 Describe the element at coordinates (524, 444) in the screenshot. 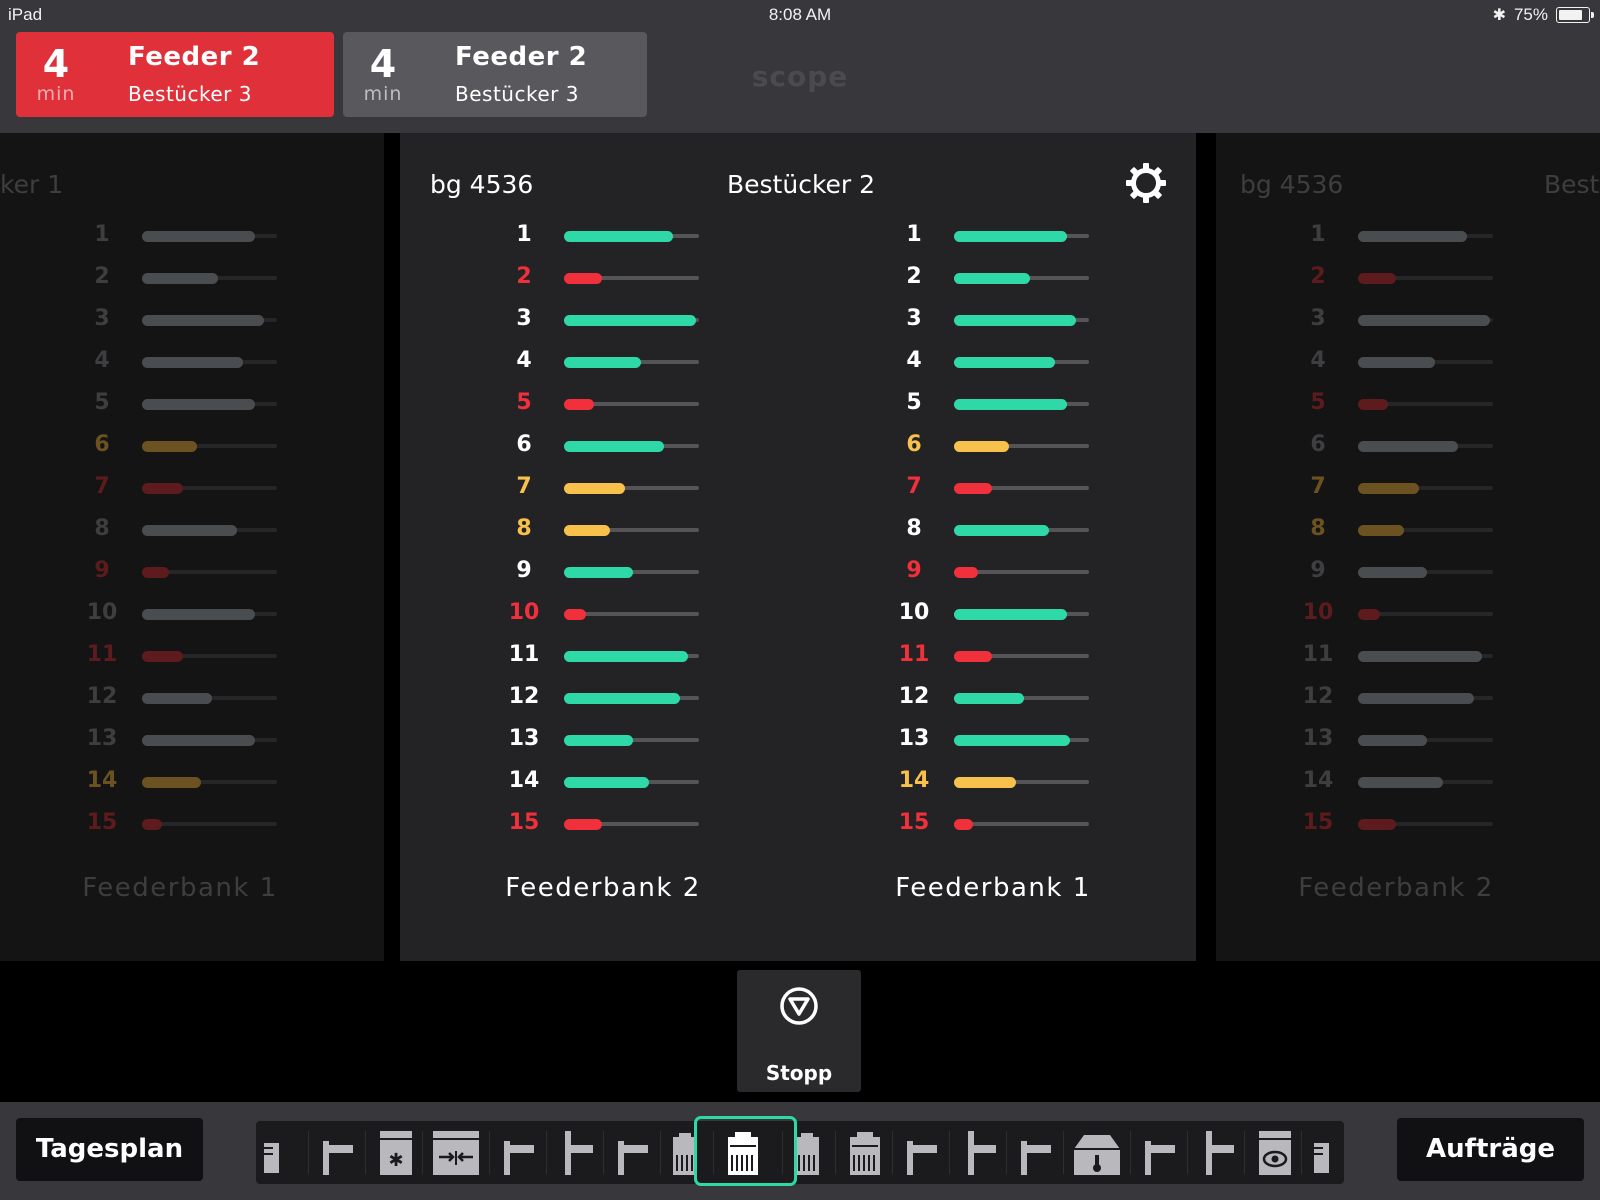

I see `feeder-number: 6` at that location.